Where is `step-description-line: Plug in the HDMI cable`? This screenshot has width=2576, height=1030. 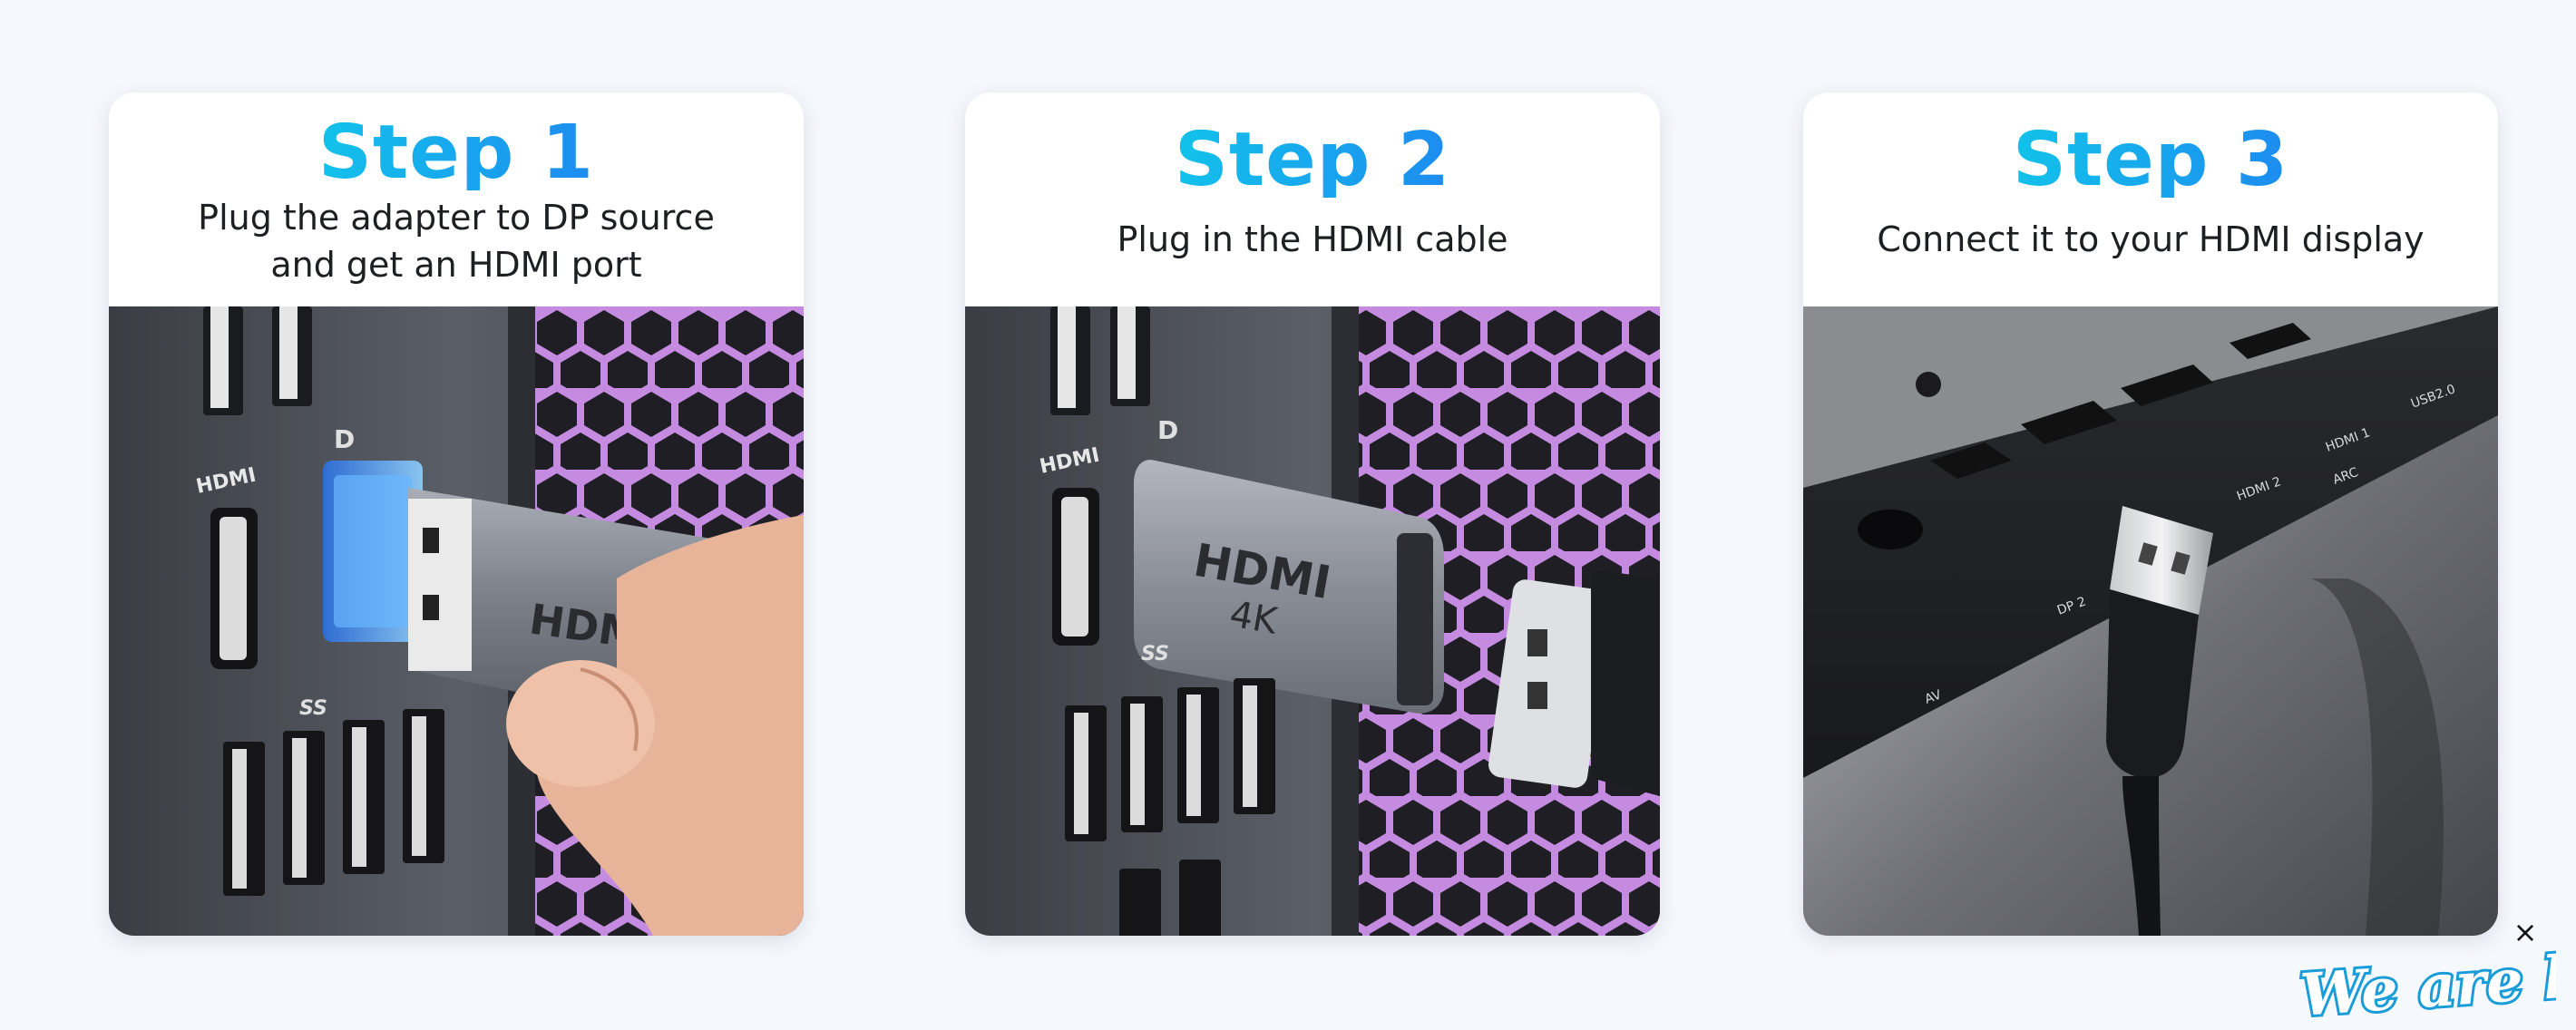 step-description-line: Plug in the HDMI cable is located at coordinates (1312, 239).